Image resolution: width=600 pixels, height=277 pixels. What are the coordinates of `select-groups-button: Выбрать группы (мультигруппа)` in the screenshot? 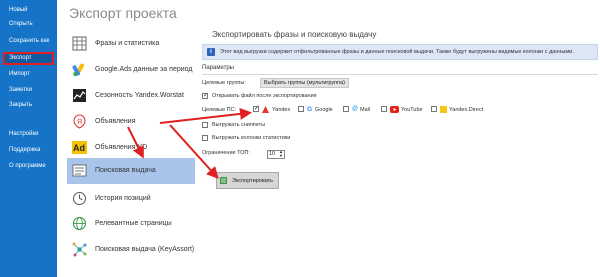 It's located at (305, 83).